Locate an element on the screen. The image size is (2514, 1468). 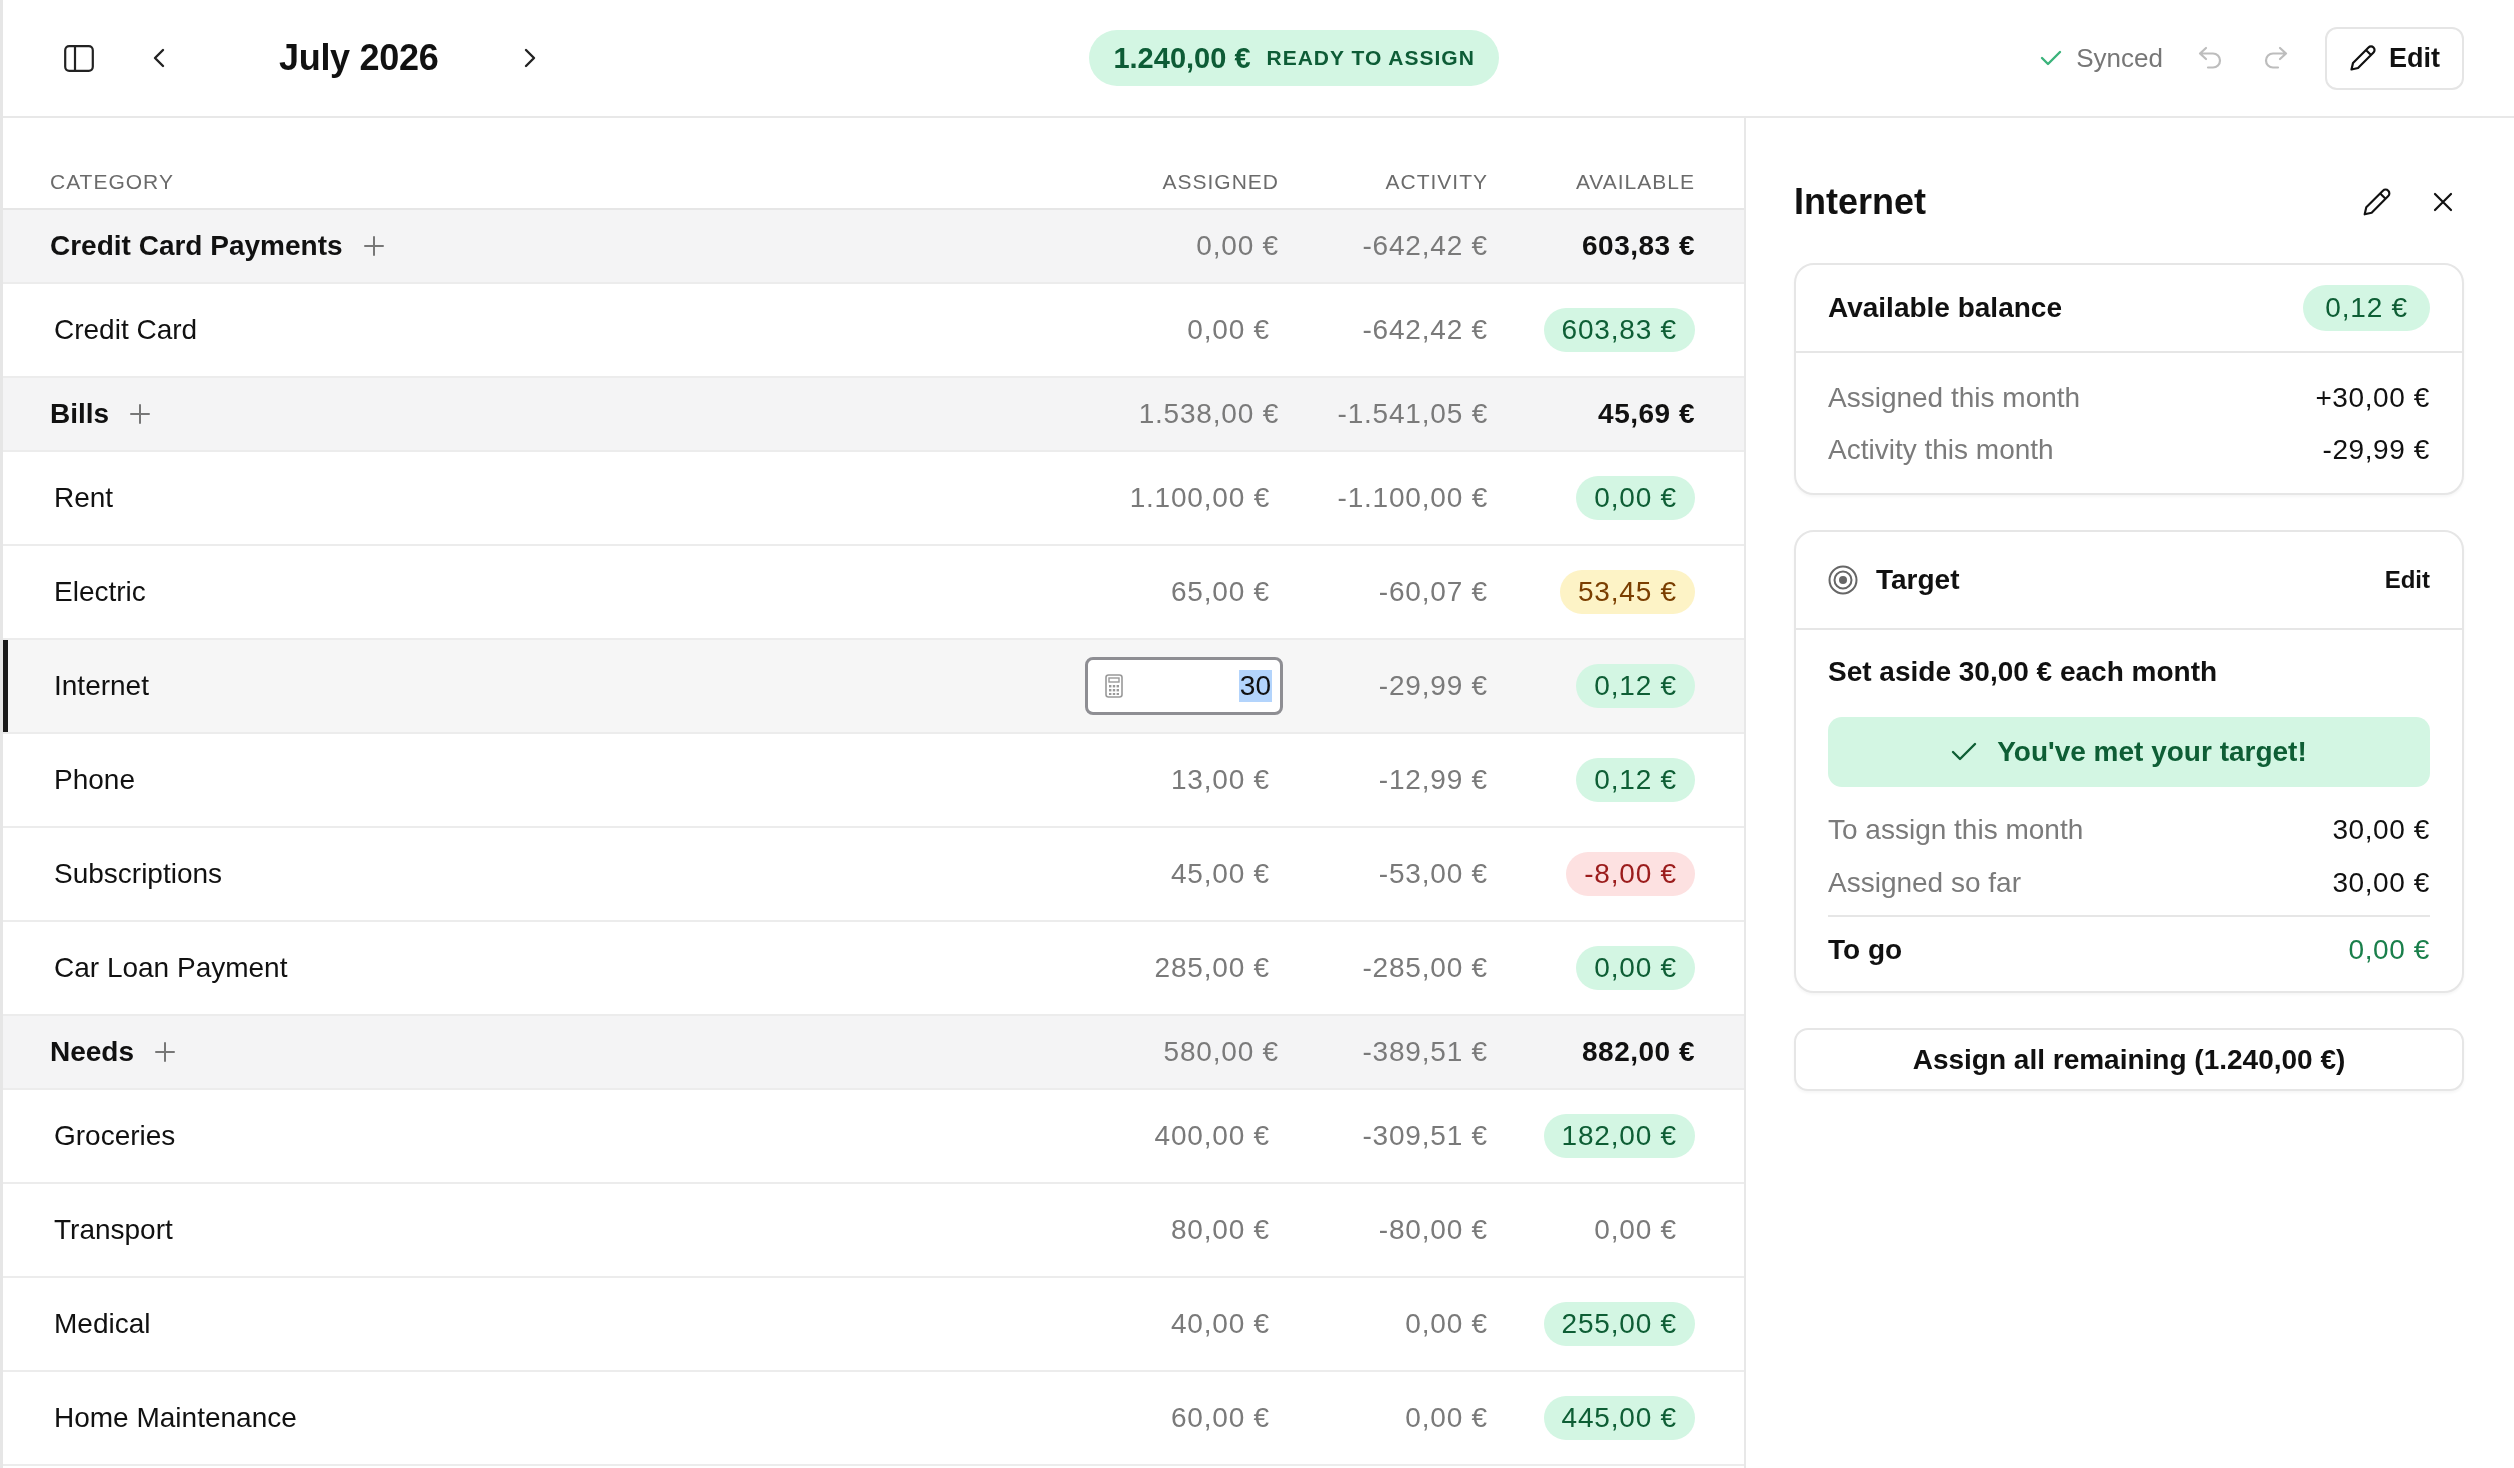
available-badge: -8,00 € is located at coordinates (1630, 874).